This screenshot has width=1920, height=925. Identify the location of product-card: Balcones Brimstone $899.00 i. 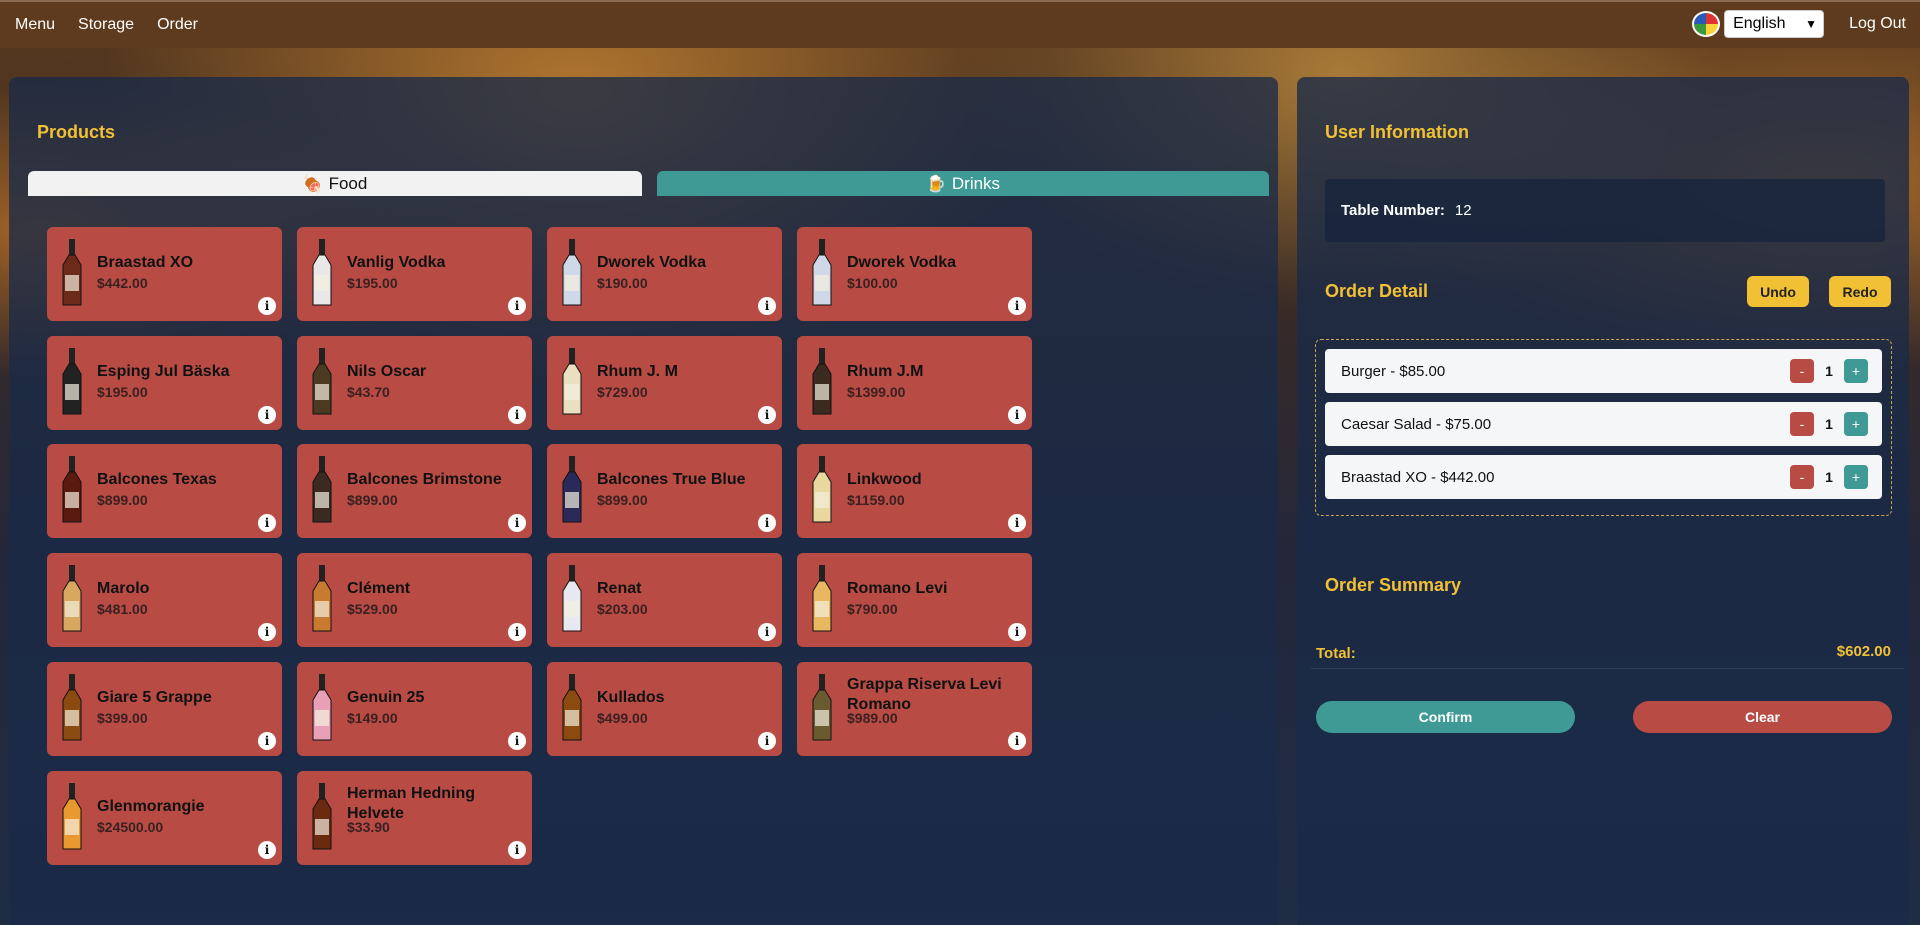
(414, 491).